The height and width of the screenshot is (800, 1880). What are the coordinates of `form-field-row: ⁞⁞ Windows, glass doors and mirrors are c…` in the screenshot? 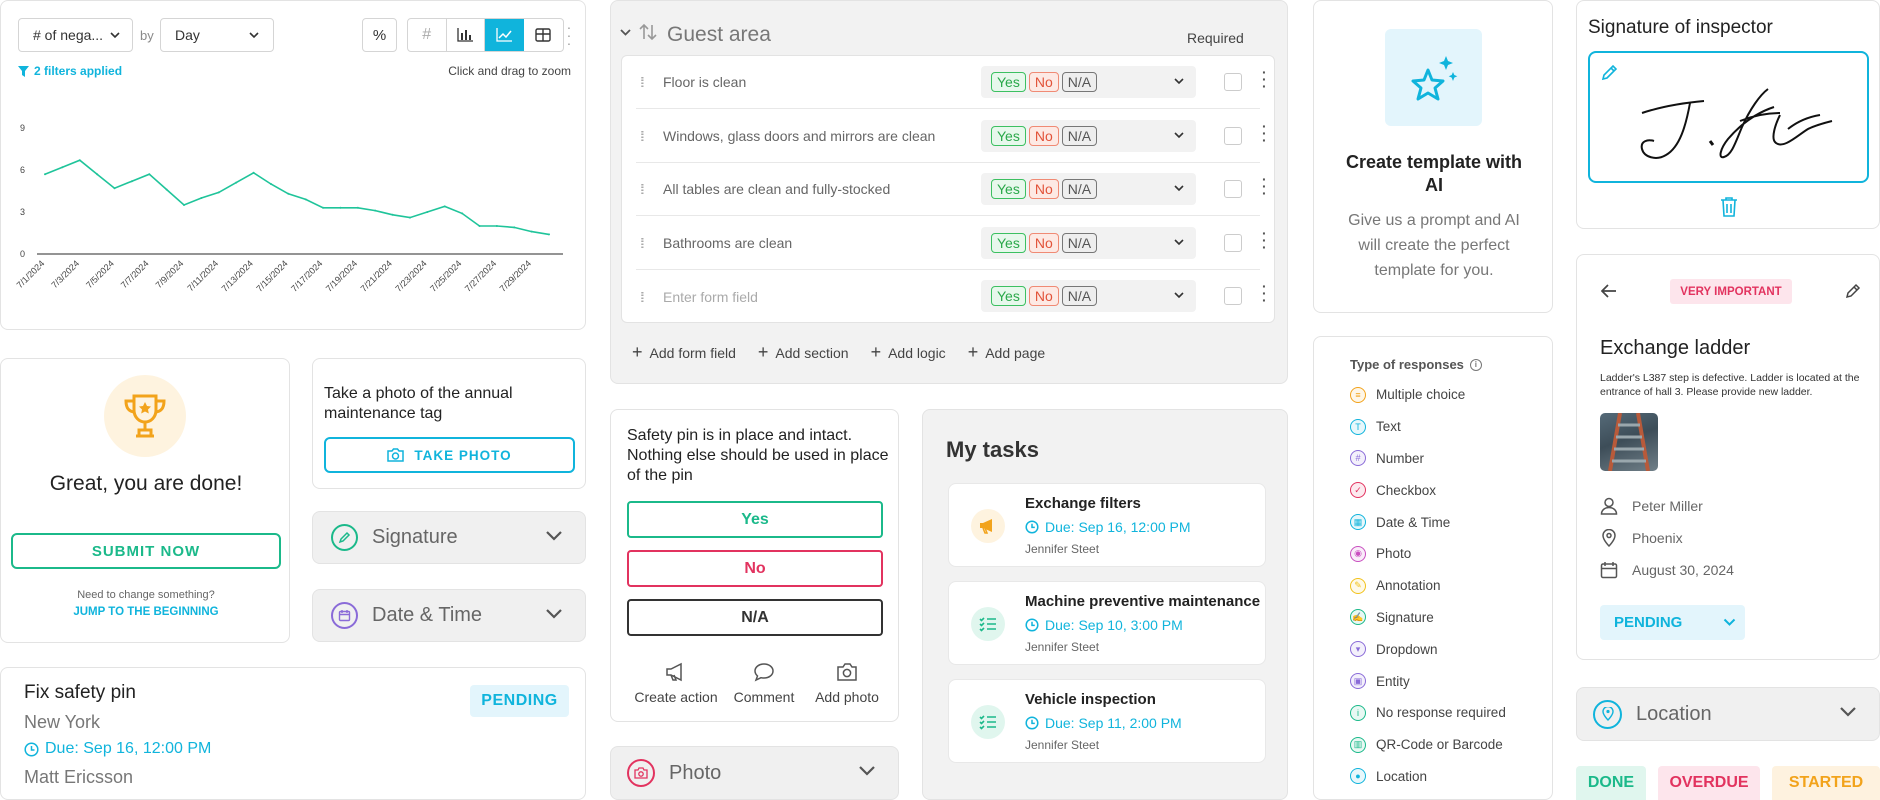 It's located at (951, 136).